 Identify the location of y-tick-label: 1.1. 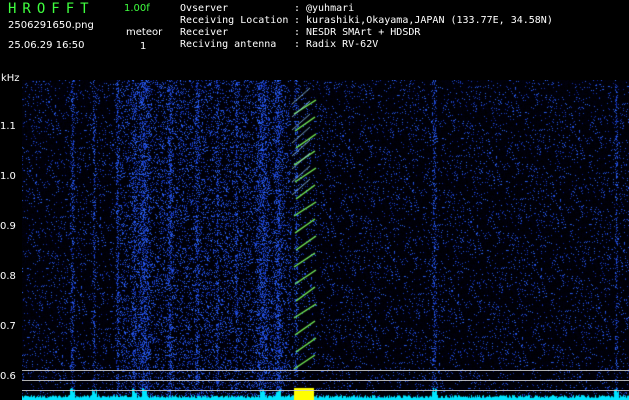
(8, 126).